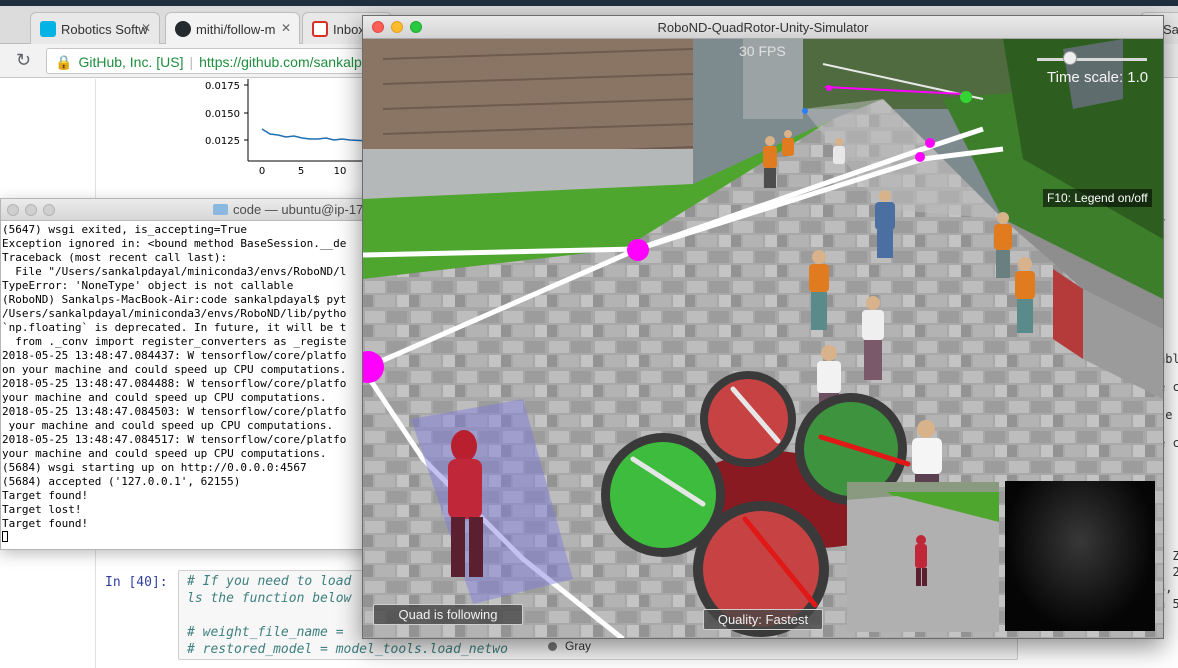 The image size is (1178, 668). Describe the element at coordinates (315, 135) in the screenshot. I see `chart-series-line` at that location.